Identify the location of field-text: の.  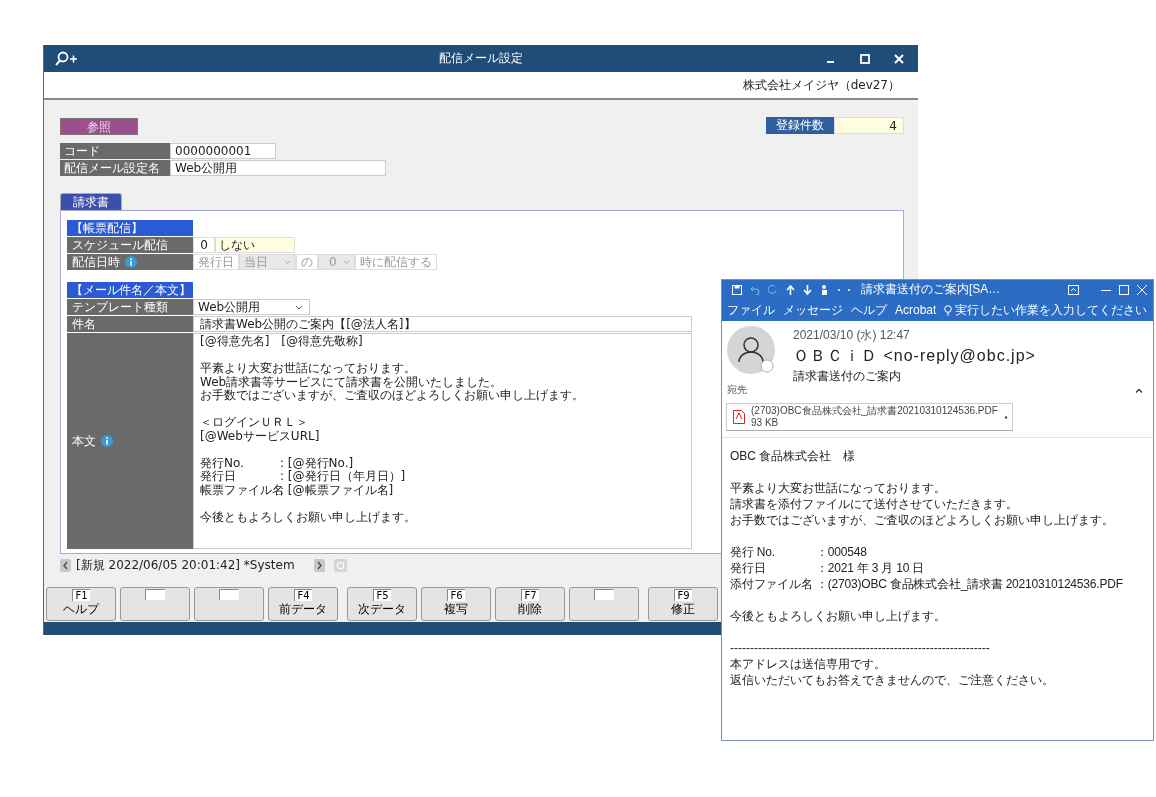
(307, 262).